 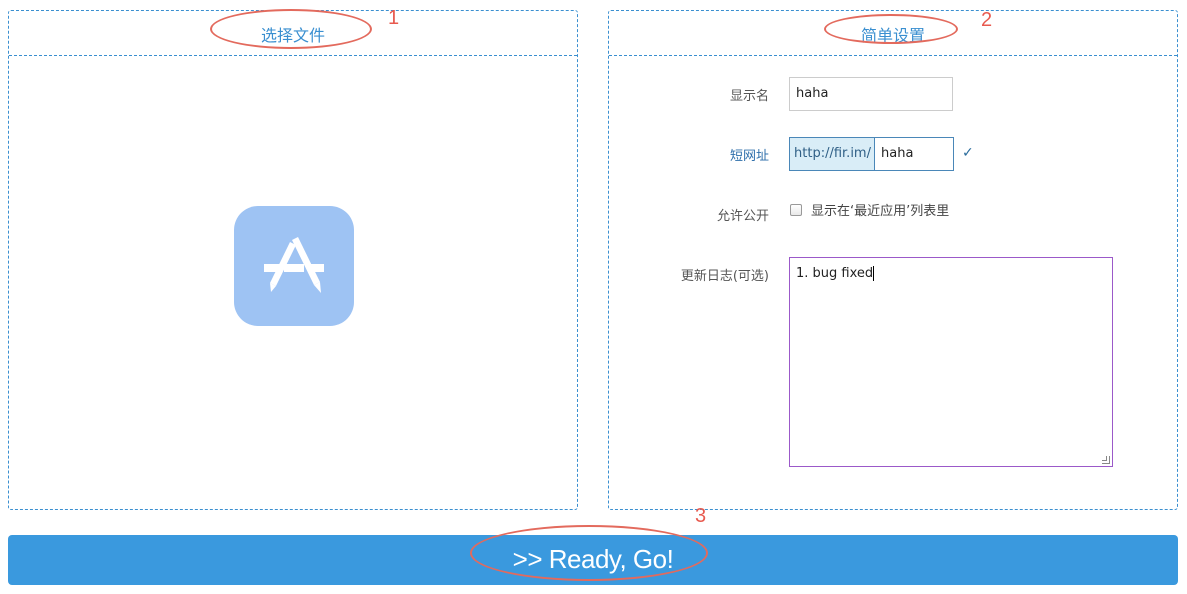 I want to click on display-name-input: haha, so click(x=871, y=94).